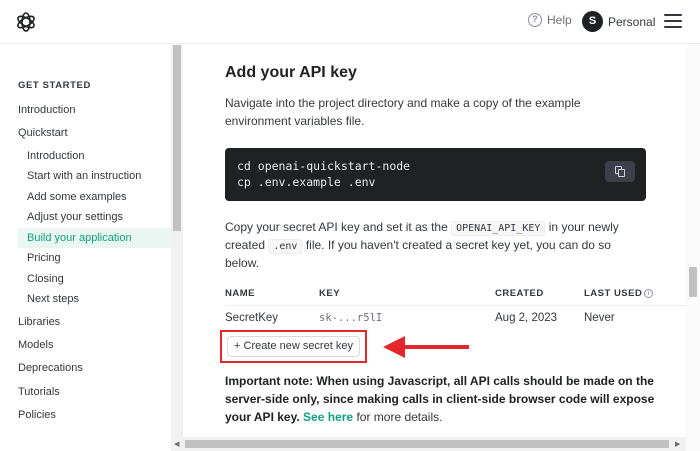  I want to click on sidebar-item-introduction: Introduction, so click(46, 110).